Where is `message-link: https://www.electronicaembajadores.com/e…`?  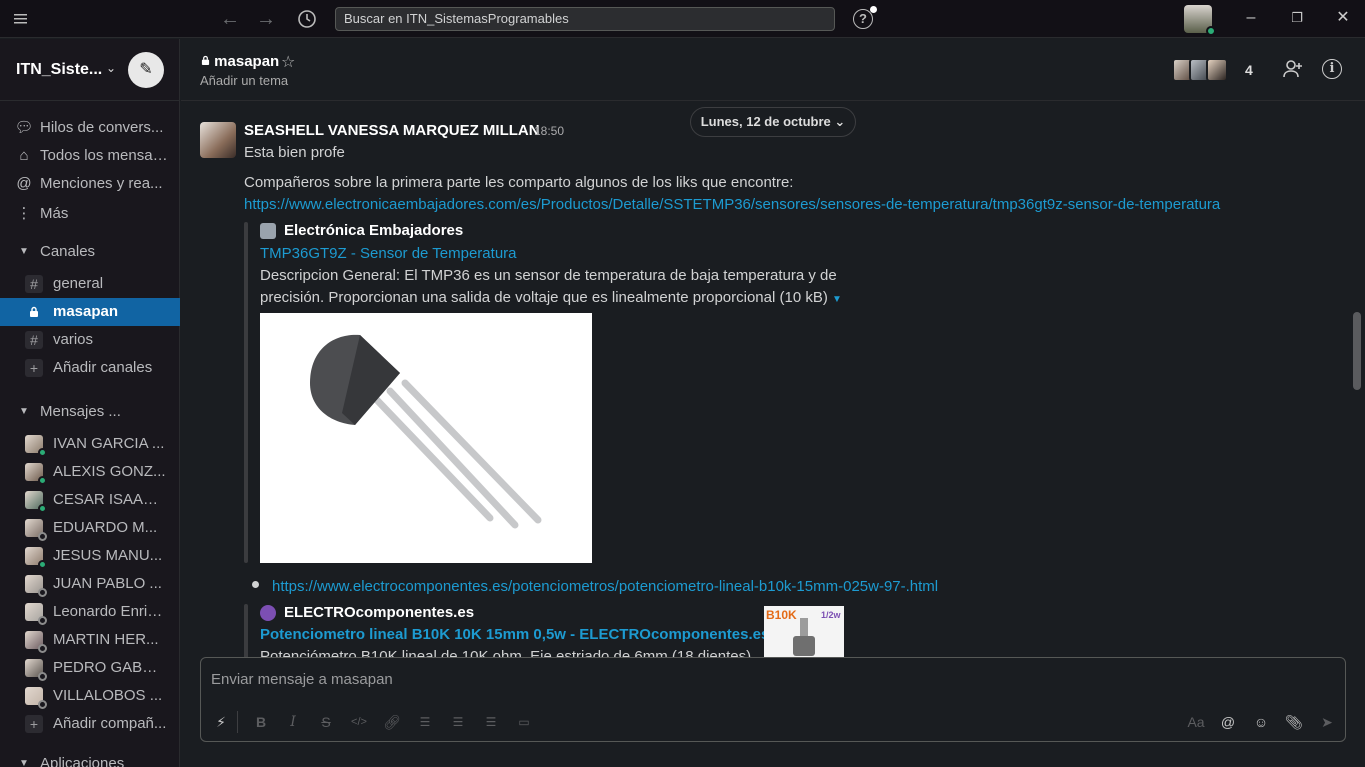 message-link: https://www.electronicaembajadores.com/e… is located at coordinates (732, 204).